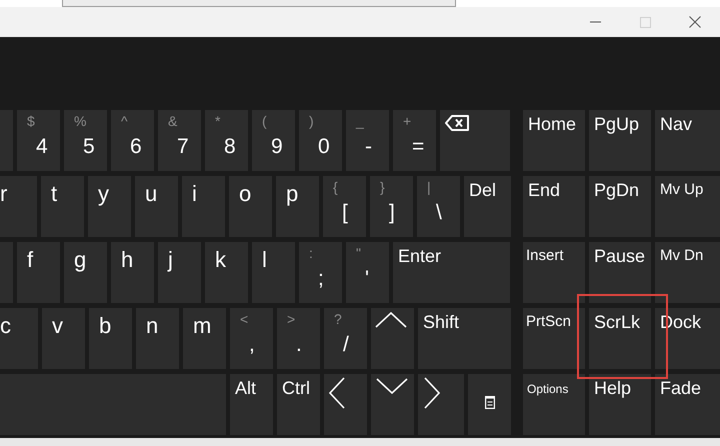 This screenshot has width=720, height=446. I want to click on key: _ -, so click(367, 140).